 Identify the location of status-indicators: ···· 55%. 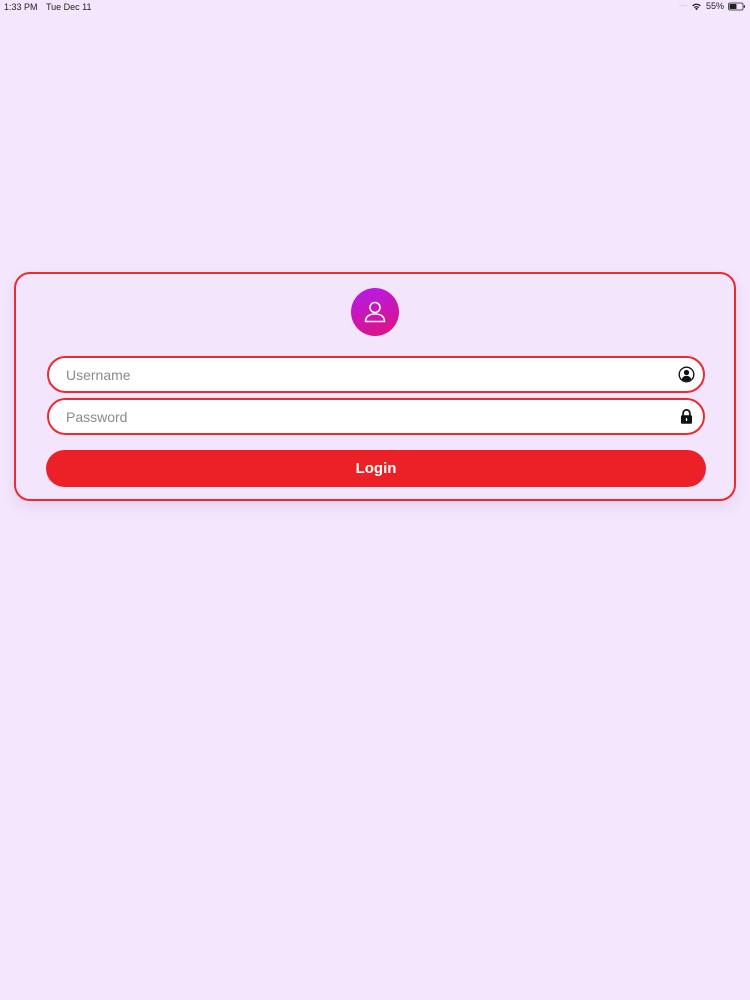
(712, 6).